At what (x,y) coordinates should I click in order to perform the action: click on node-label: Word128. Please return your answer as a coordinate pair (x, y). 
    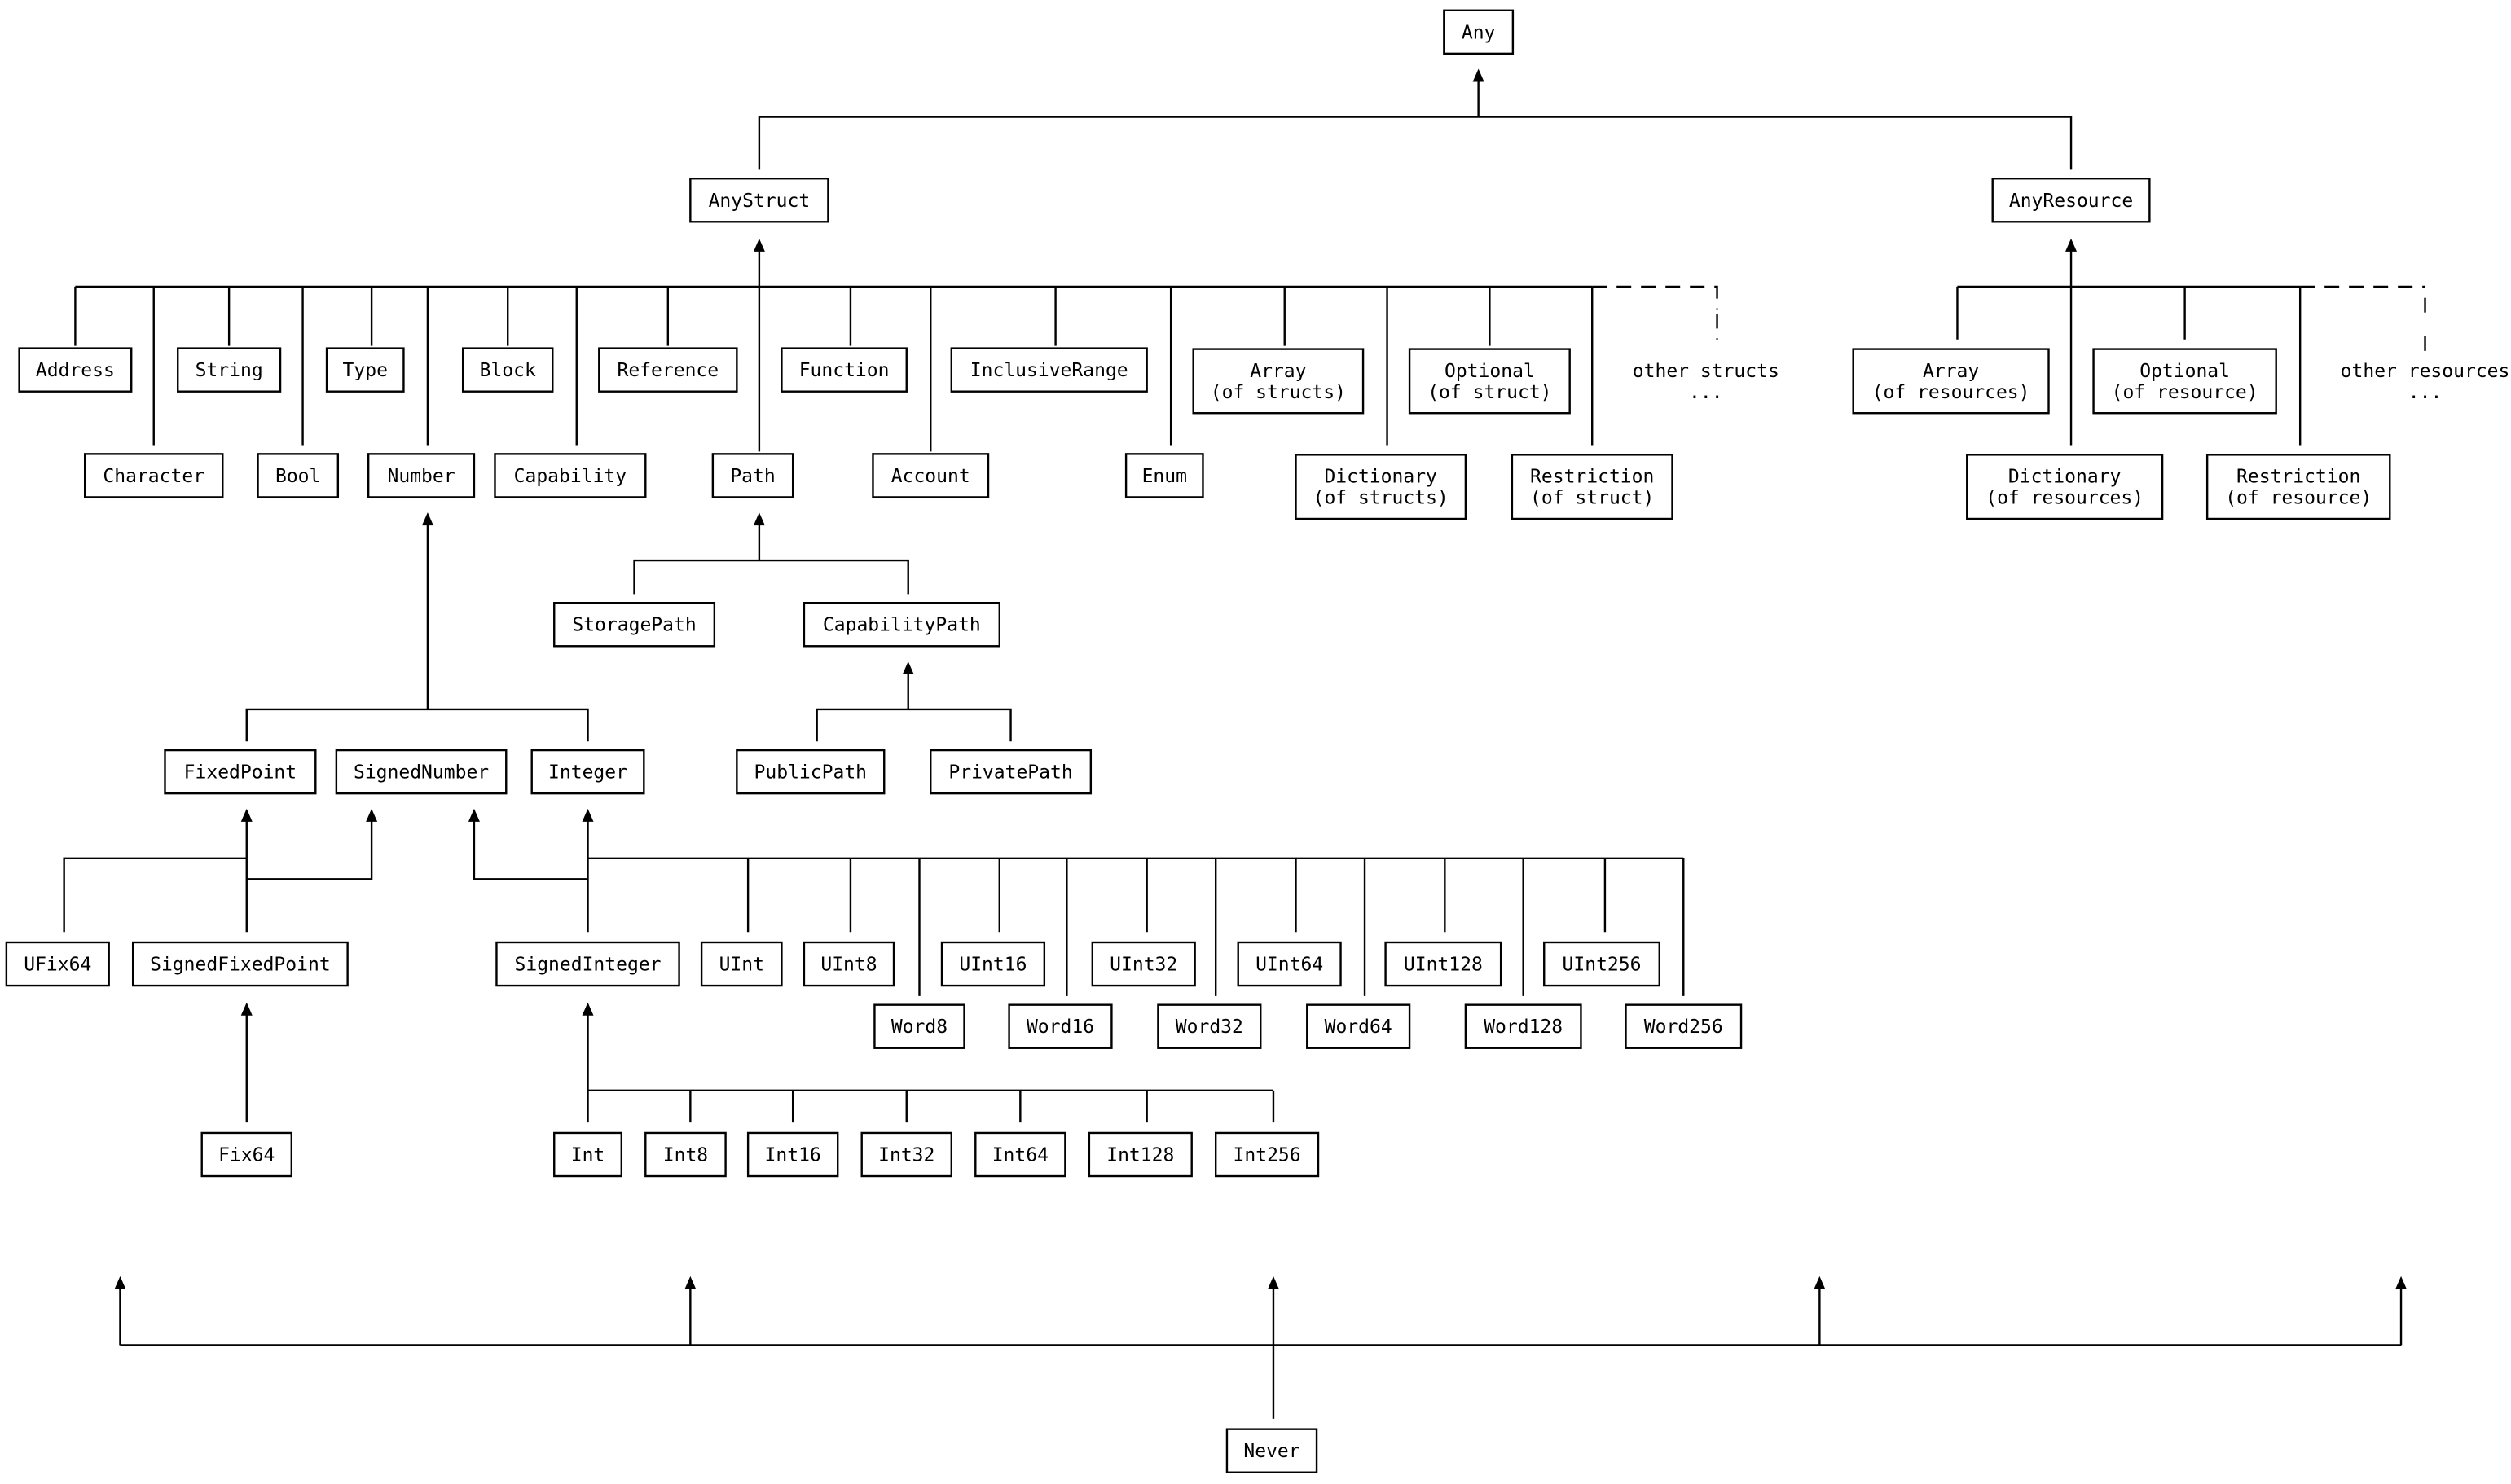
    Looking at the image, I should click on (1523, 1027).